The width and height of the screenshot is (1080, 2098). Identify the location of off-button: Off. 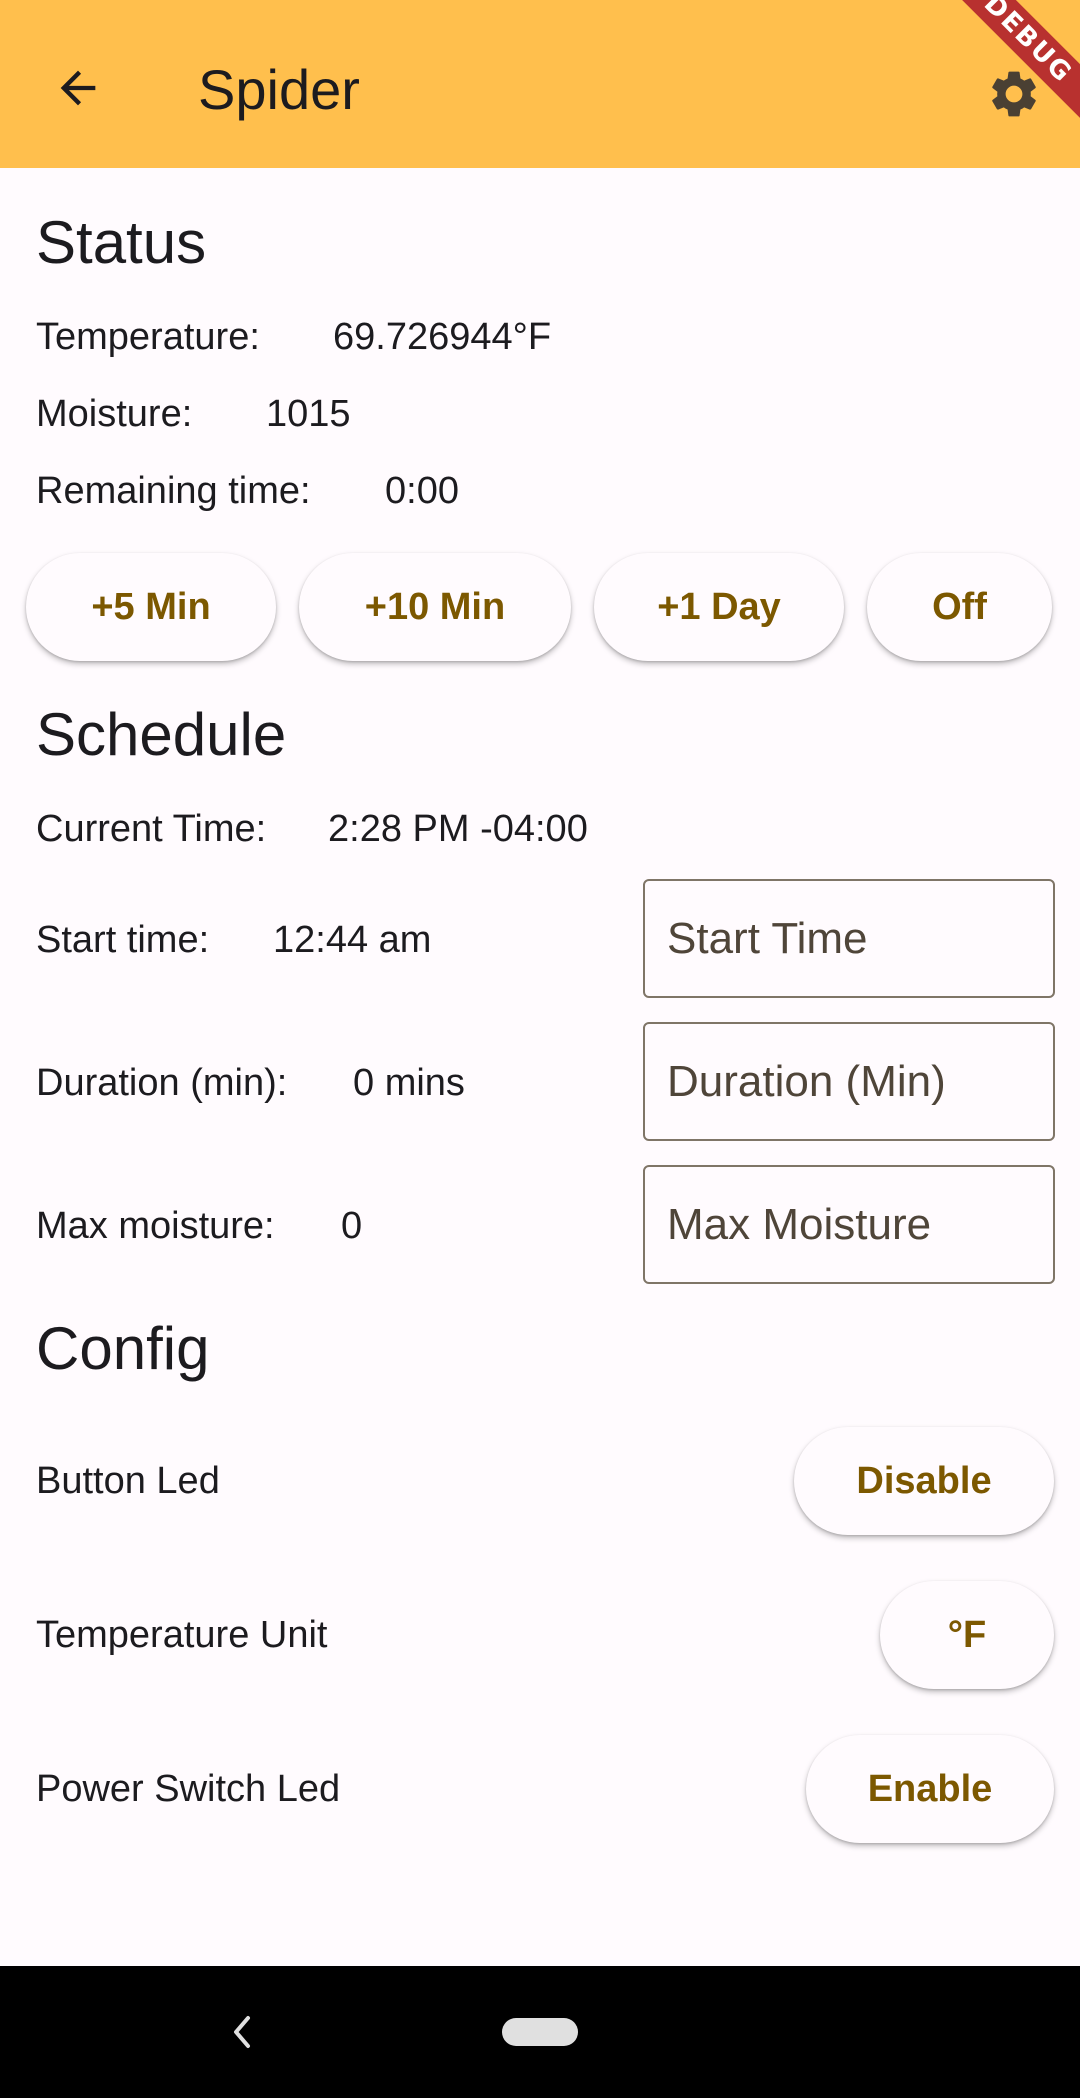
(959, 607).